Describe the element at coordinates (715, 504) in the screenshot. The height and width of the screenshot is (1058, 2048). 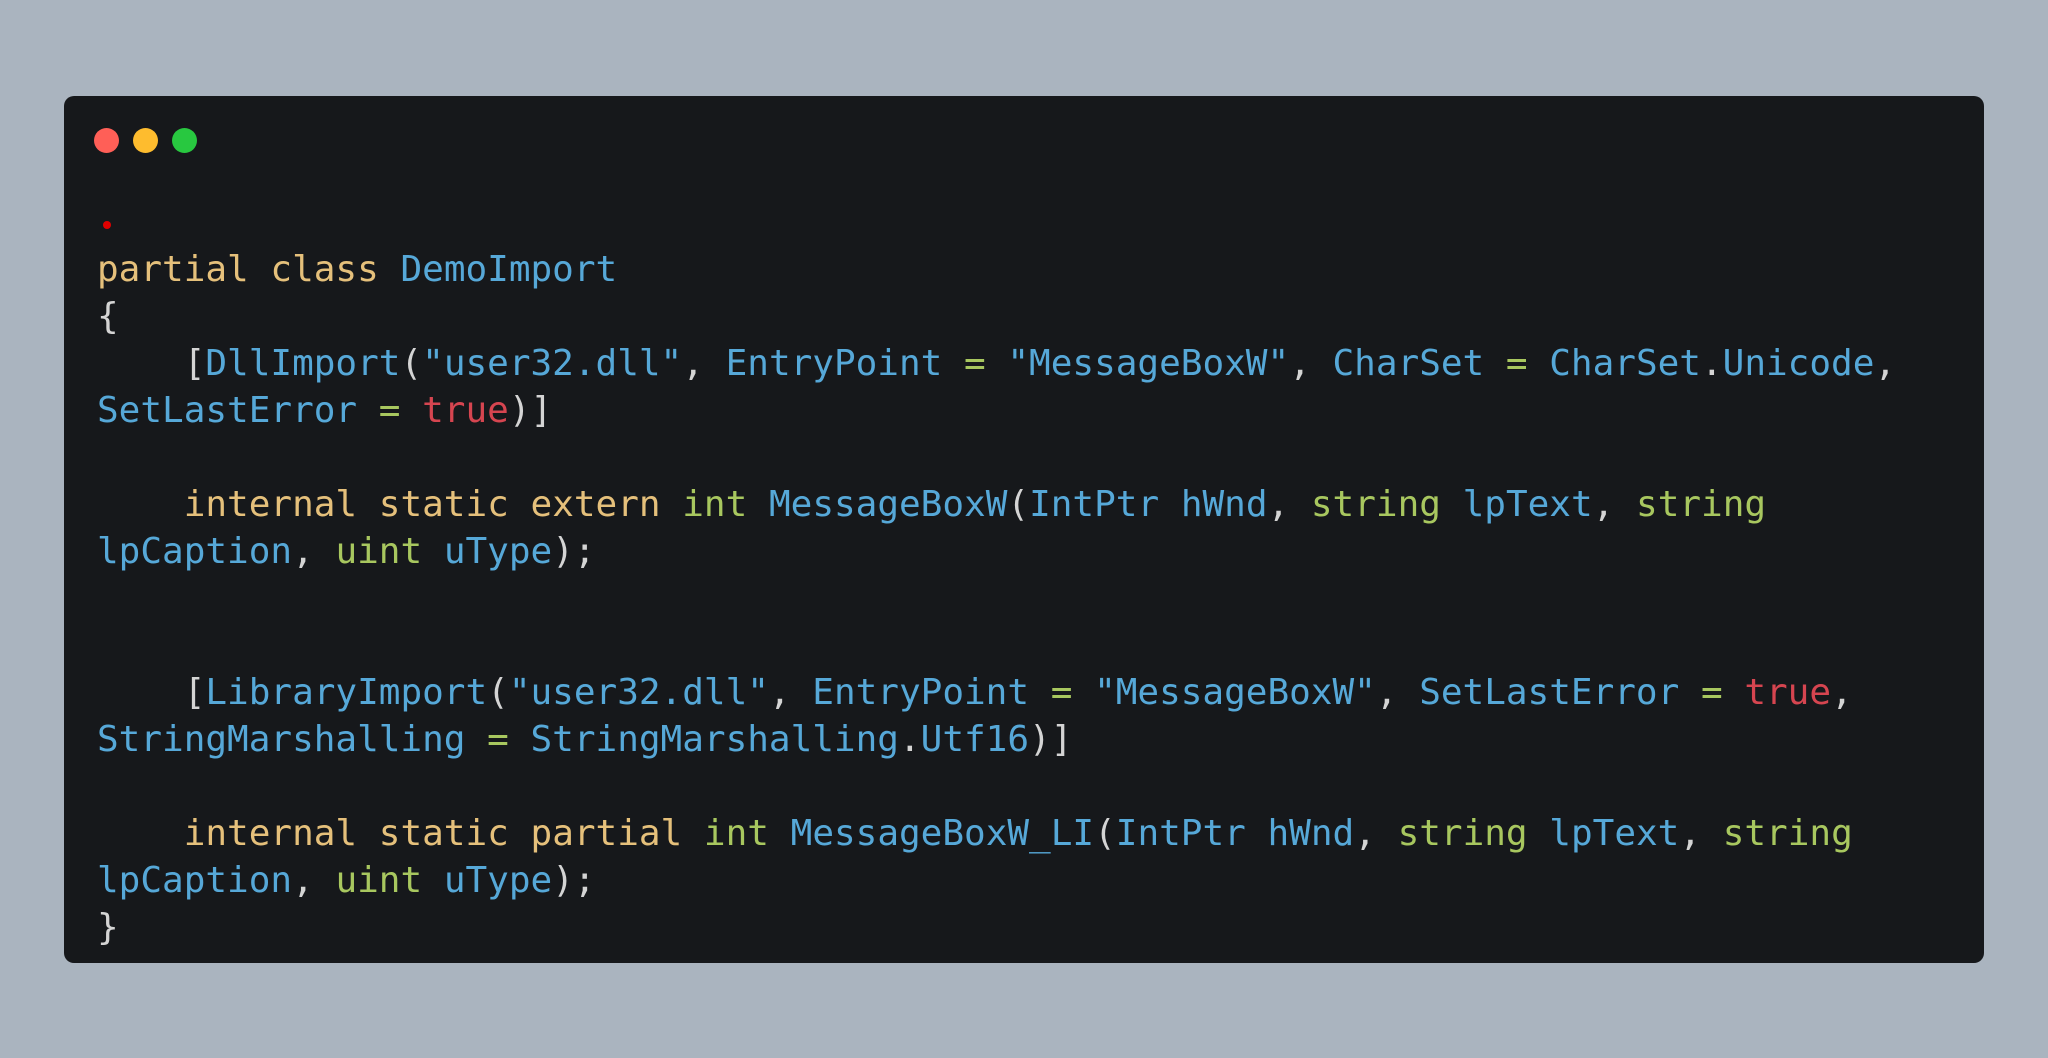
I see `code-token: int` at that location.